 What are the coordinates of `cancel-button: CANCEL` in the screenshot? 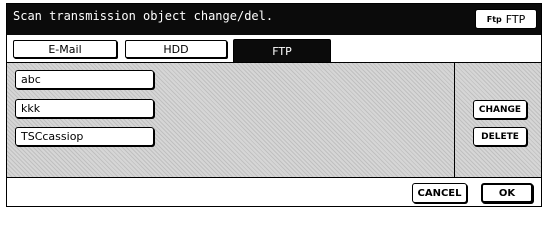 It's located at (439, 193).